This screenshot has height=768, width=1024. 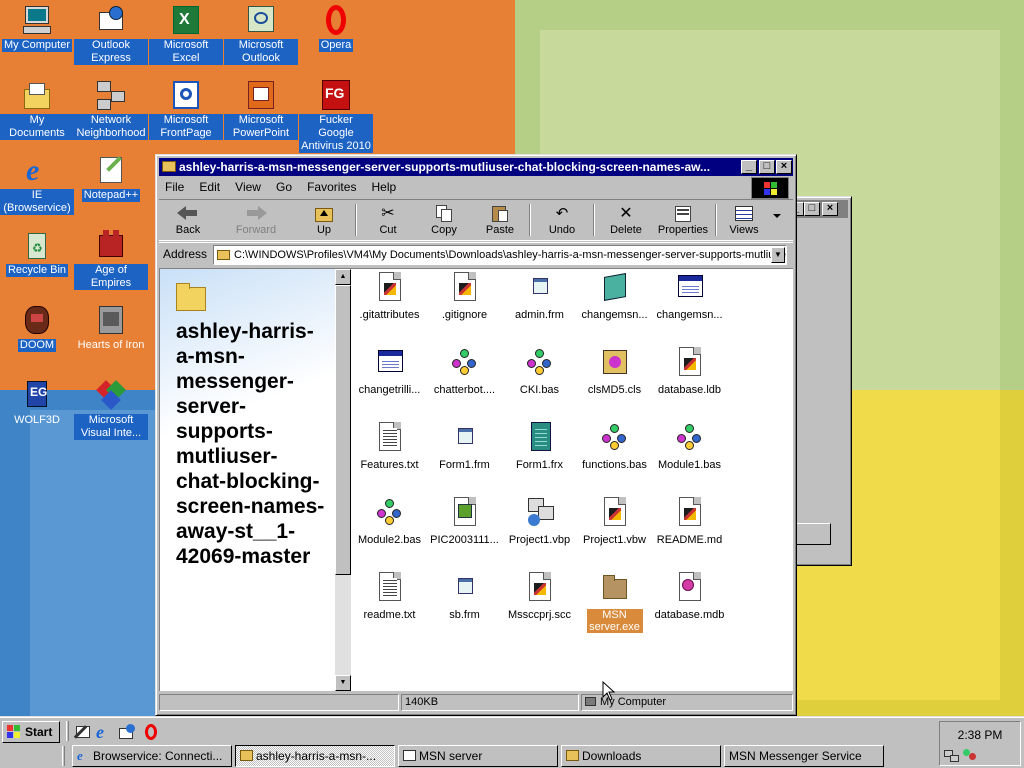 I want to click on desktop-icon-antivirus: FG Fucker Google Antivirus 2010, so click(x=336, y=116).